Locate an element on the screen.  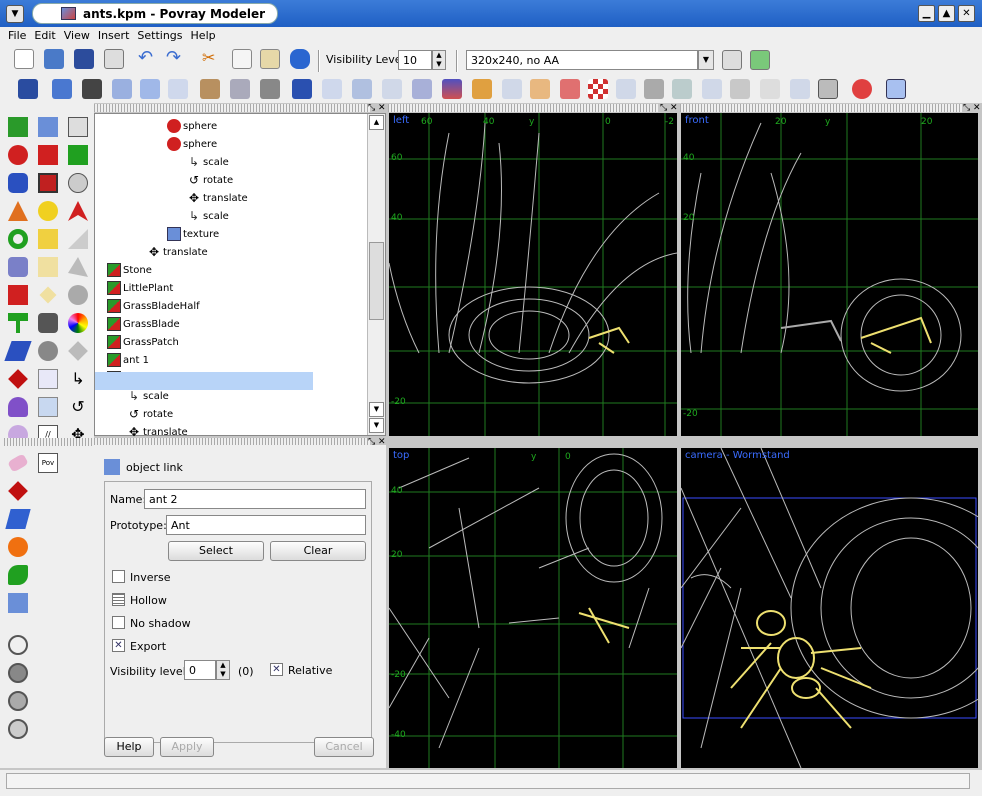
map-icon is located at coordinates (210, 89).